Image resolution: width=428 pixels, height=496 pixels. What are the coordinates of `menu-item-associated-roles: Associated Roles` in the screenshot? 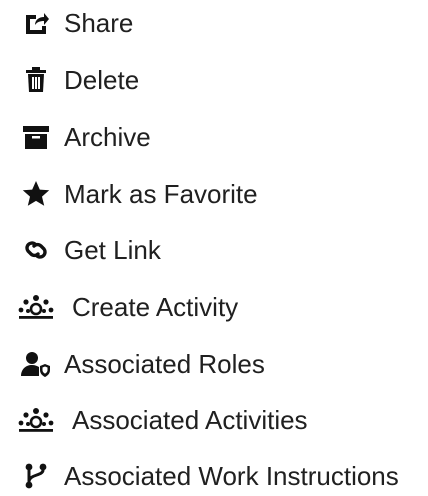 It's located at (132, 364).